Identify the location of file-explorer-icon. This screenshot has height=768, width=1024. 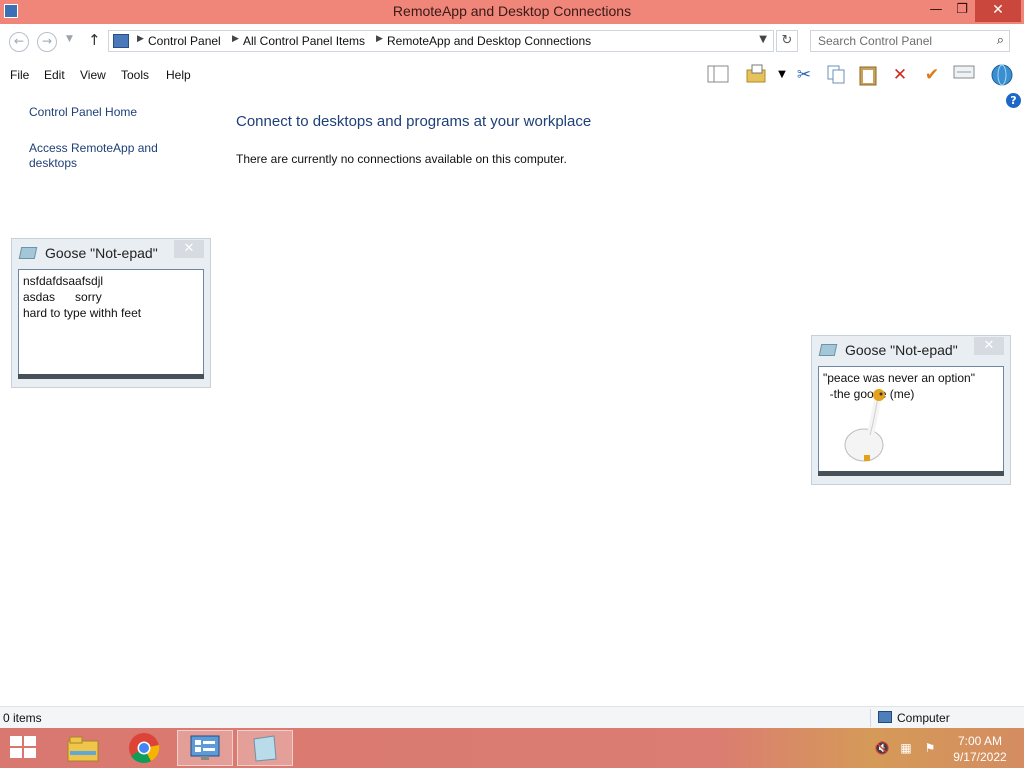
(83, 749).